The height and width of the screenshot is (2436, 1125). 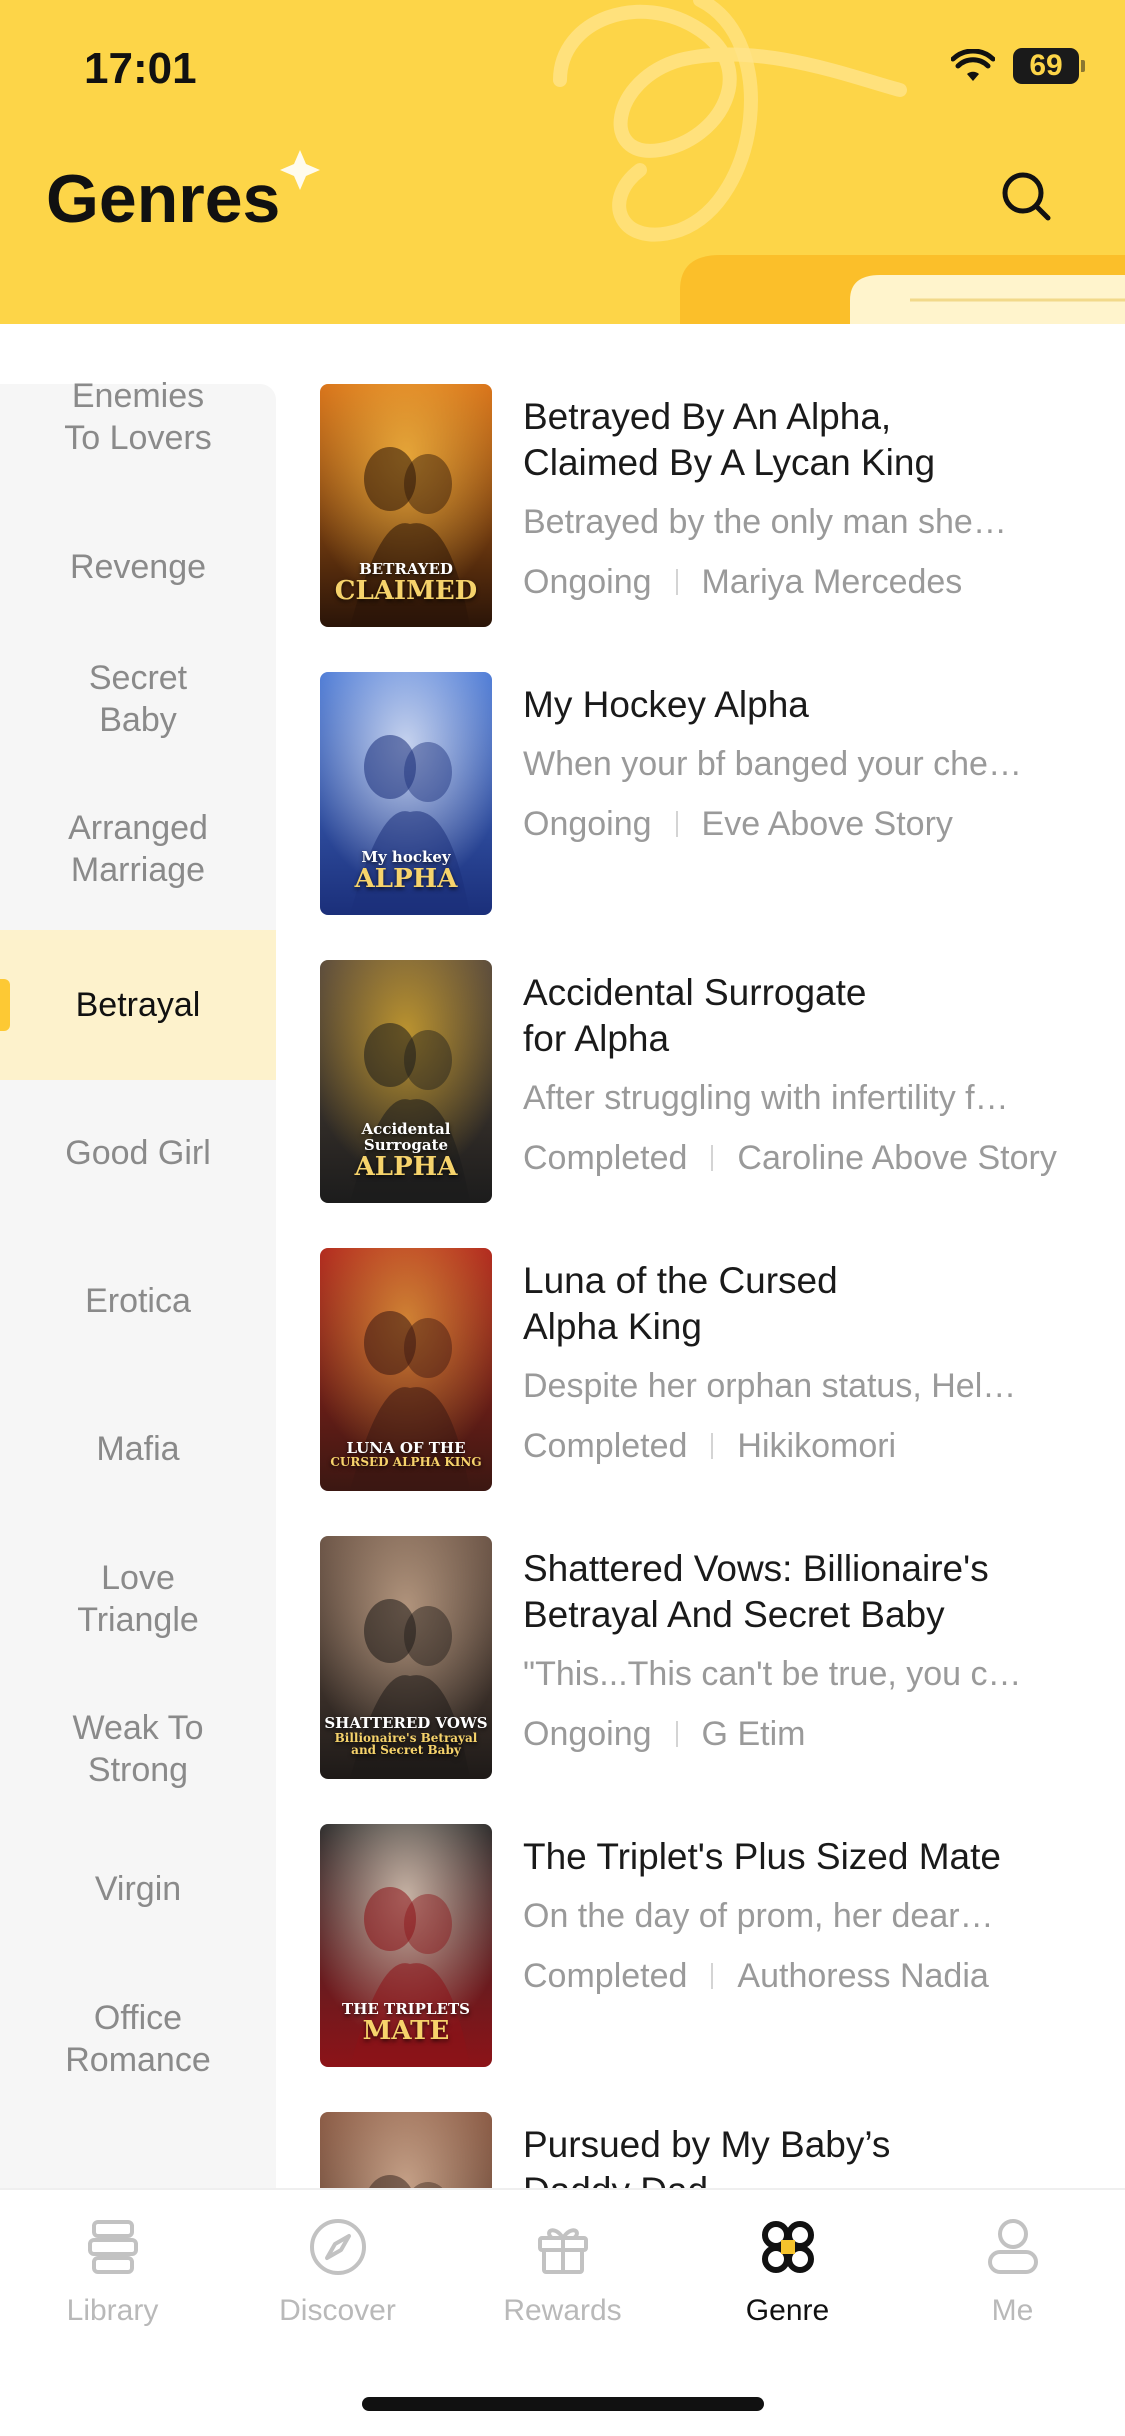 I want to click on book-cover: LUNA OF THE CURSED ALPHA KING, so click(x=406, y=1369).